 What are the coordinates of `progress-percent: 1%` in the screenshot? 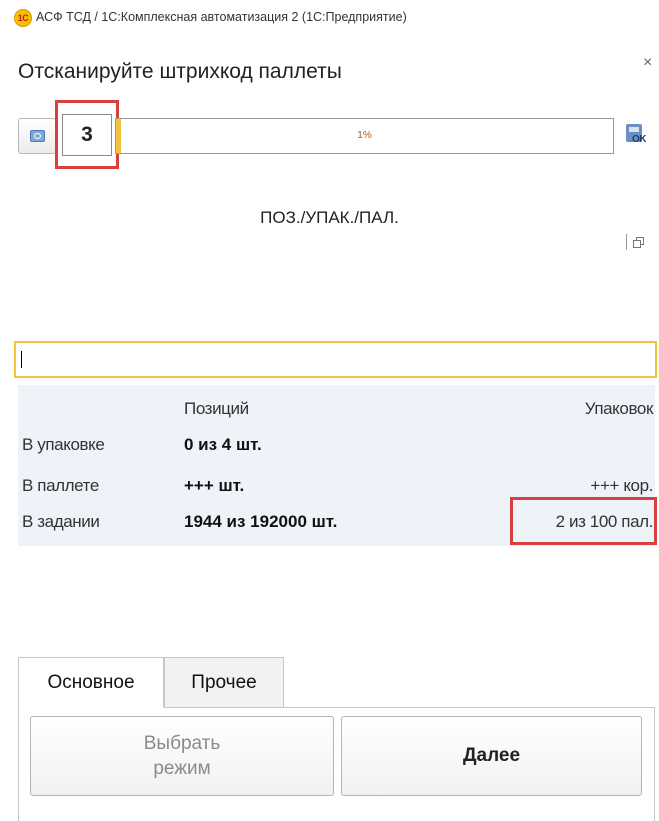 It's located at (364, 135).